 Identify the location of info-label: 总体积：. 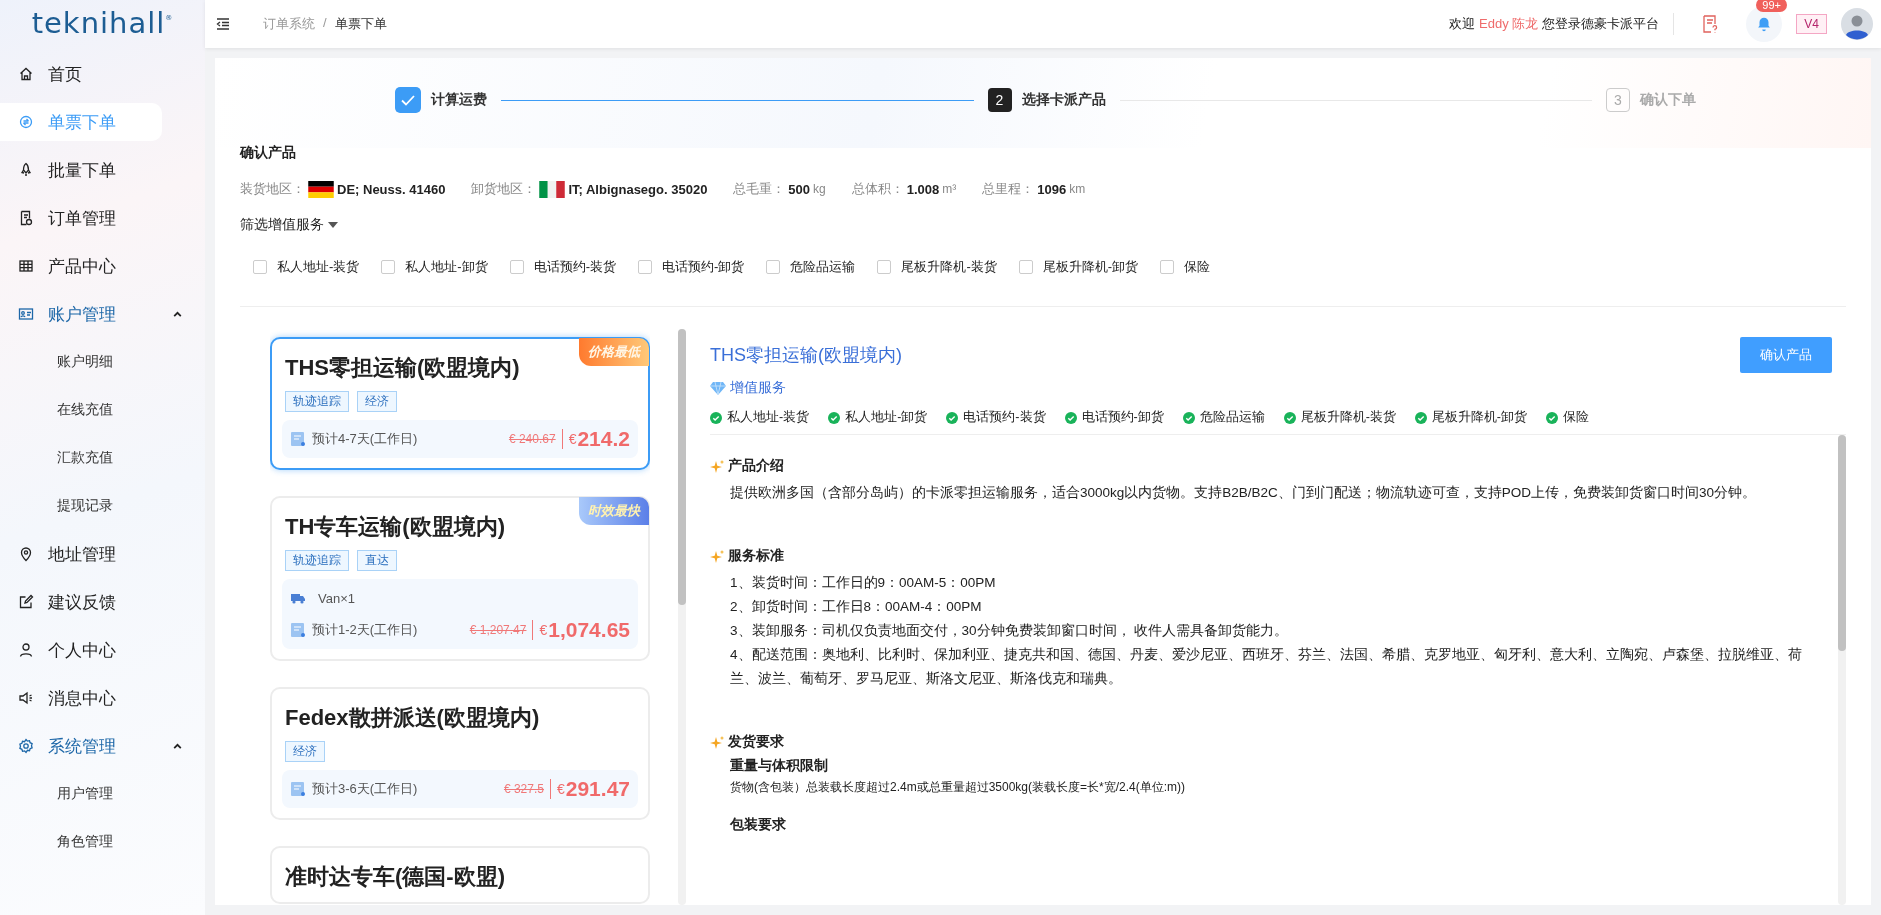
(877, 189).